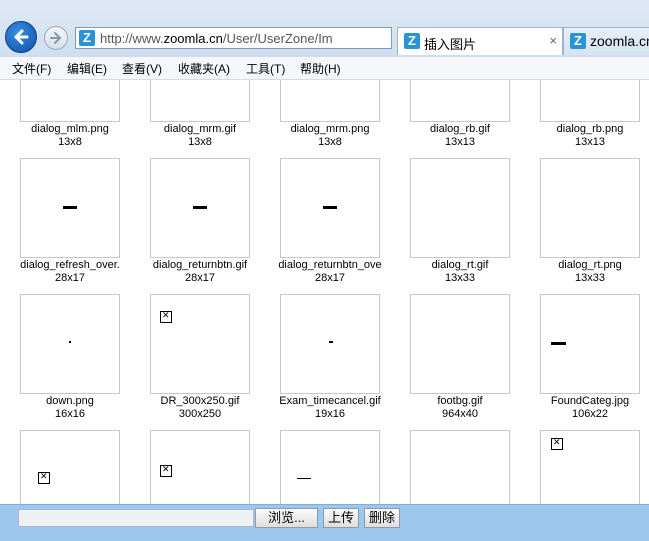  I want to click on image-filename: FoundCateg.jpg, so click(590, 401).